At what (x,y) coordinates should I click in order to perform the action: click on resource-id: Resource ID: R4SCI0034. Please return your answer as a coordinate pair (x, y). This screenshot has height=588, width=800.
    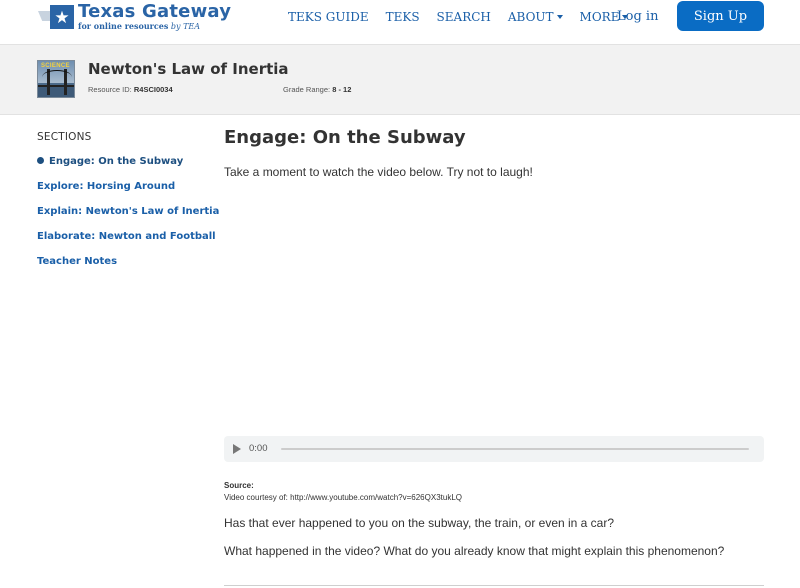
    Looking at the image, I should click on (130, 89).